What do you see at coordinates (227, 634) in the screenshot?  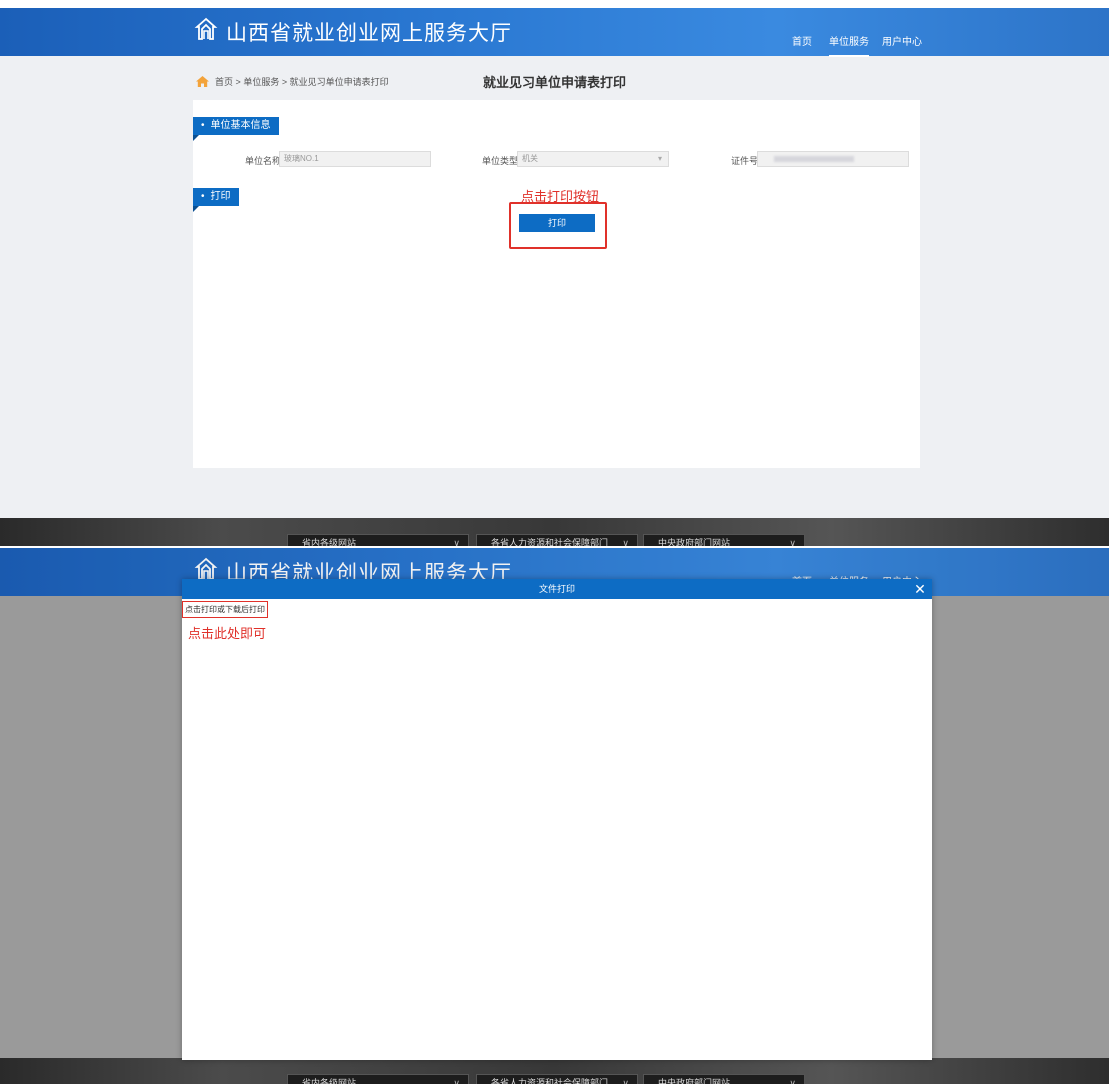 I see `annotation-click-here: 点击此处即可` at bounding box center [227, 634].